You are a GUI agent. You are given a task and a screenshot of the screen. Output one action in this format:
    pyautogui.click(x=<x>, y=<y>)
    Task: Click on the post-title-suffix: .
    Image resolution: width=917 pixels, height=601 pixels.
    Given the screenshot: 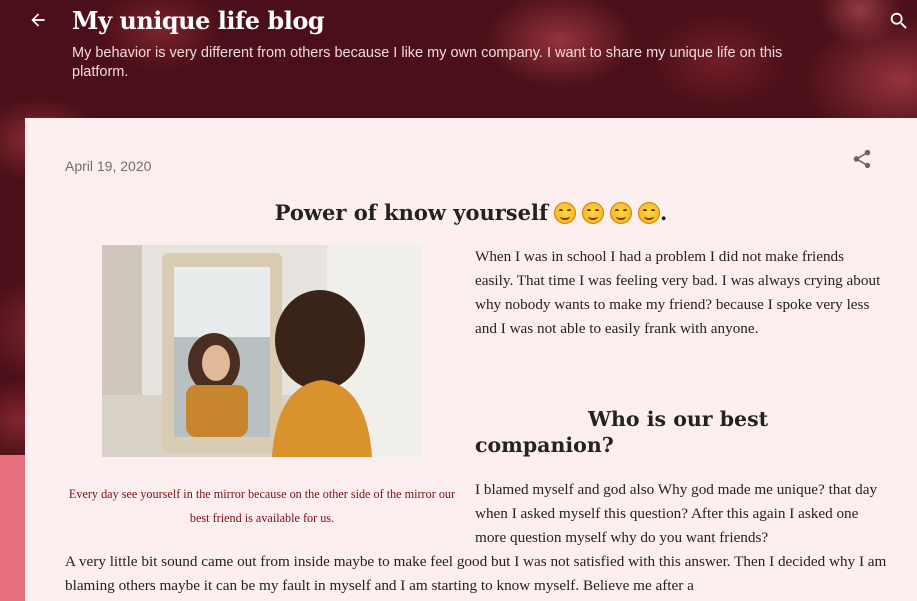 What is the action you would take?
    pyautogui.click(x=664, y=212)
    